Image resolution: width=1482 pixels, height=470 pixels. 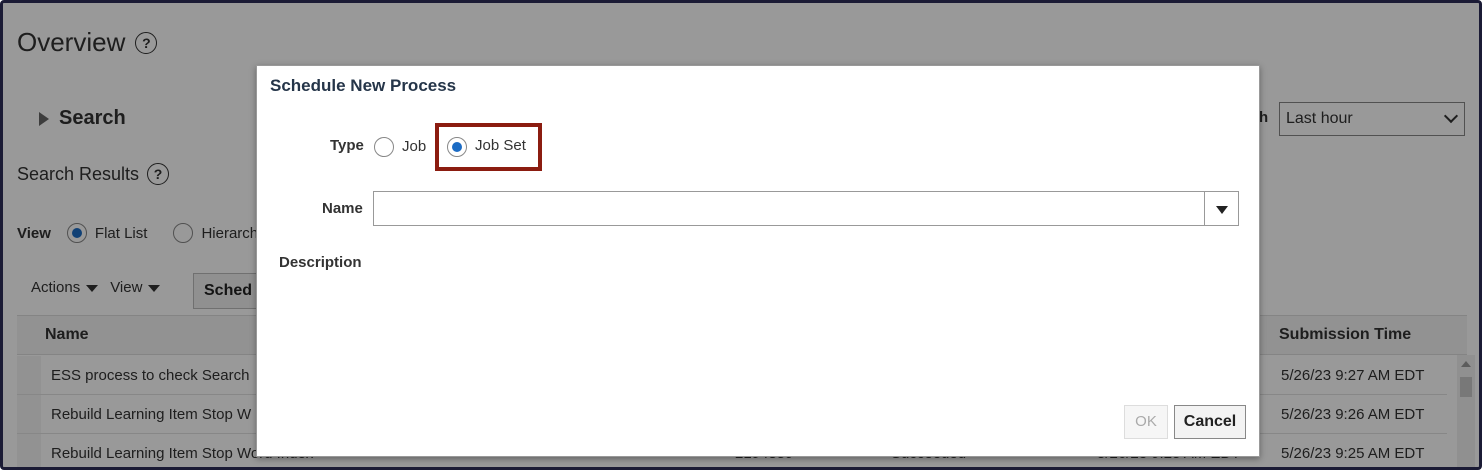 I want to click on cancel-button: Cancel, so click(x=1210, y=422).